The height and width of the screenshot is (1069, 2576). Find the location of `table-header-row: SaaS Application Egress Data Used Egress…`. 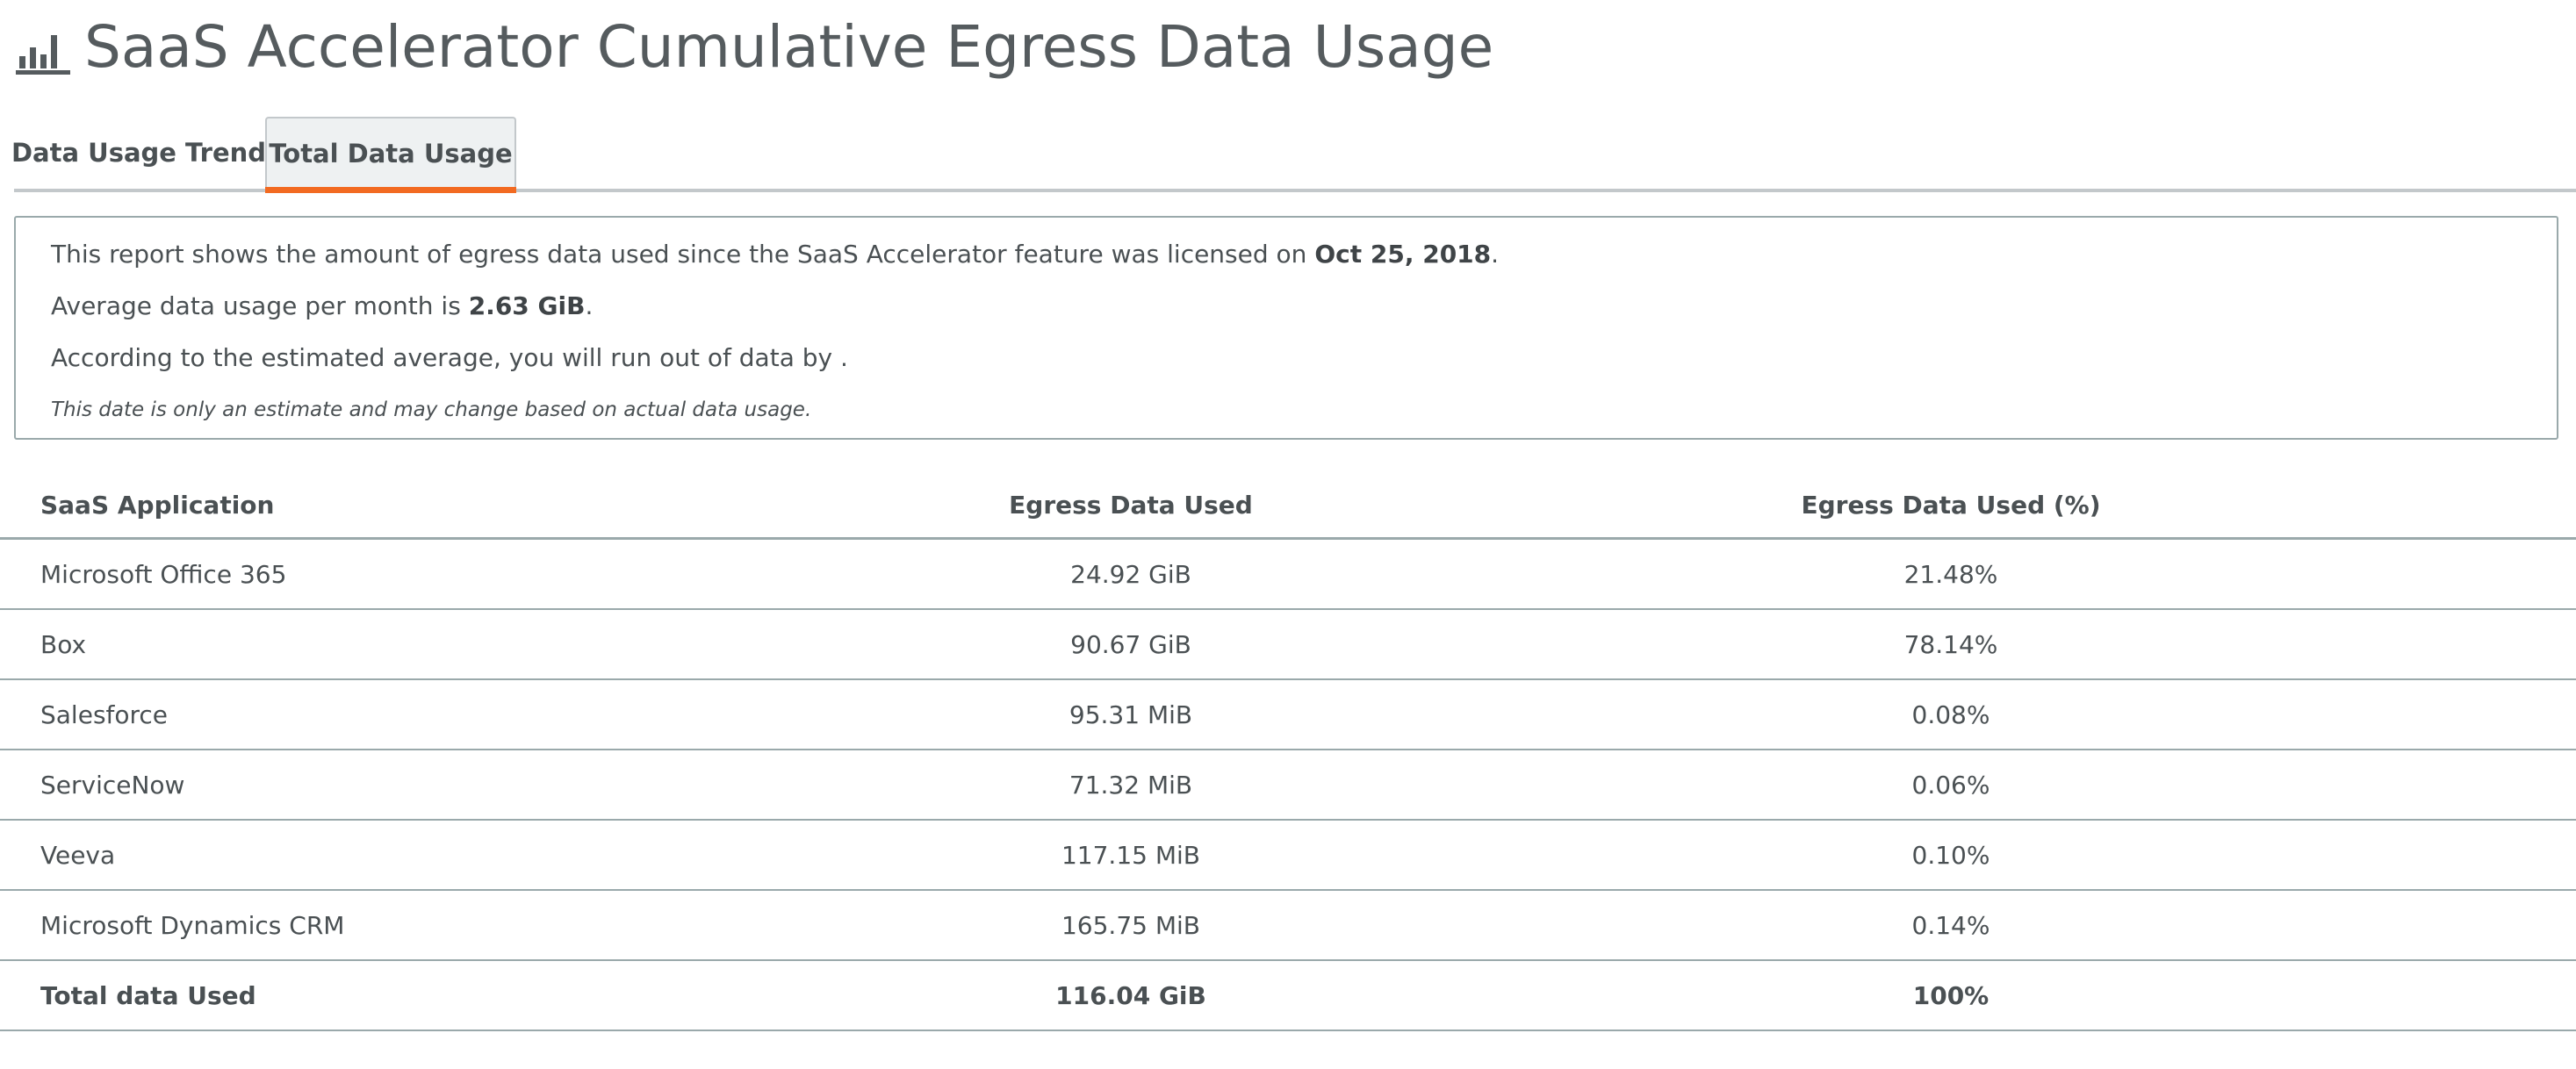

table-header-row: SaaS Application Egress Data Used Egress… is located at coordinates (1288, 506).